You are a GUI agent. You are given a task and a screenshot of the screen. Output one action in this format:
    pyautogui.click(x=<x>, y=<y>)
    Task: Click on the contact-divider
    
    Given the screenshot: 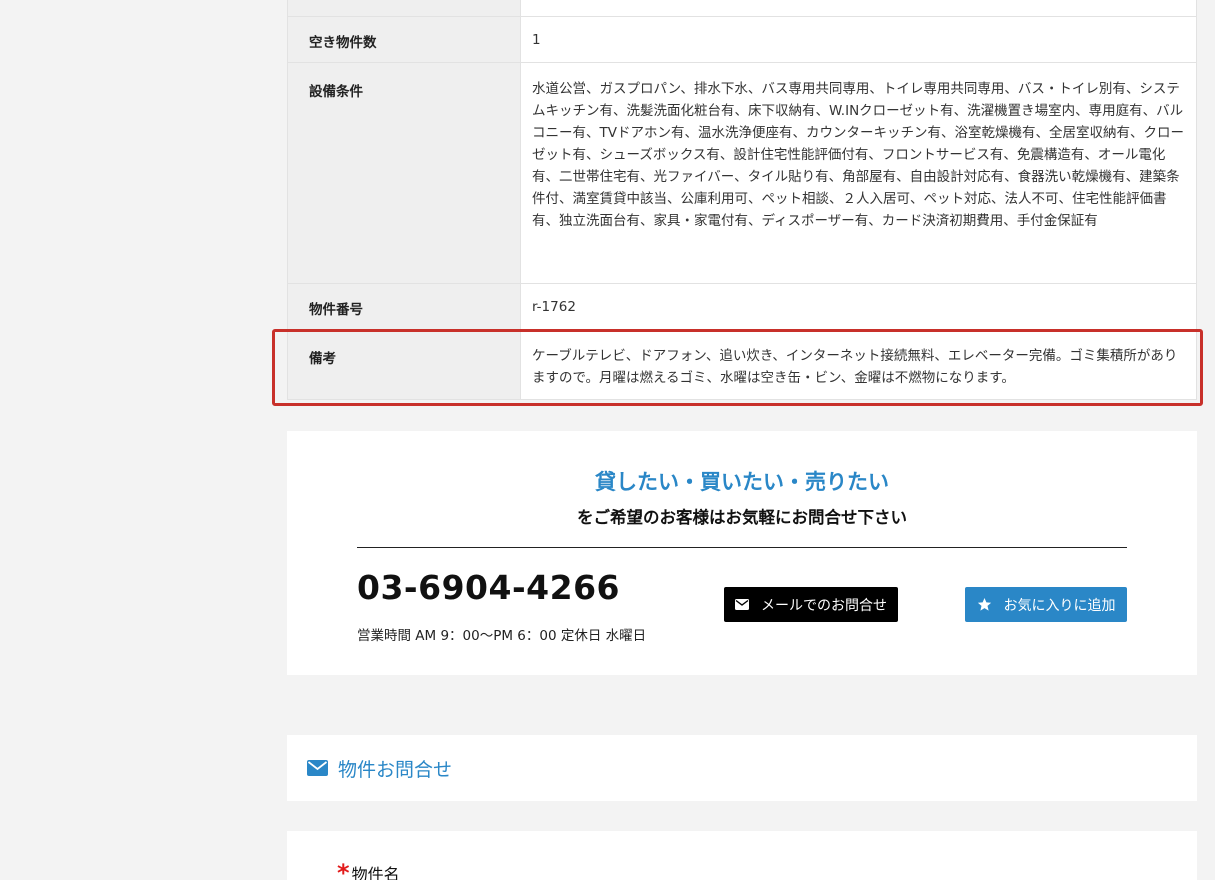 What is the action you would take?
    pyautogui.click(x=742, y=547)
    